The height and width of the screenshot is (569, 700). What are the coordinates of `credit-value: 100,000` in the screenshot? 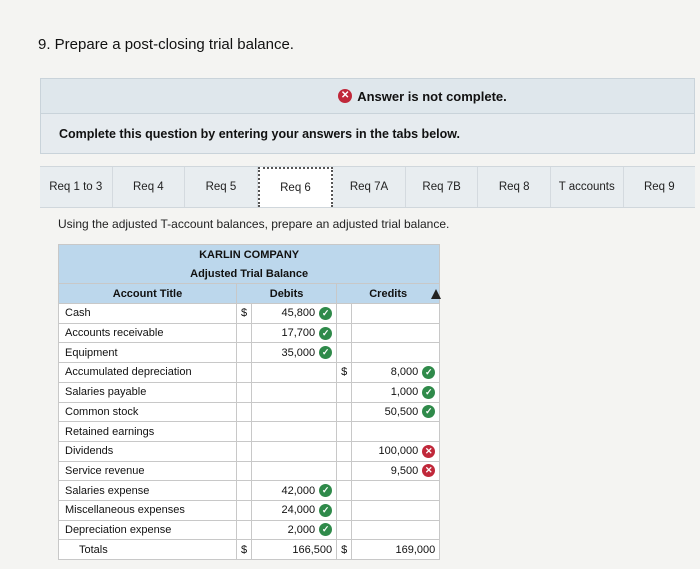 It's located at (398, 451).